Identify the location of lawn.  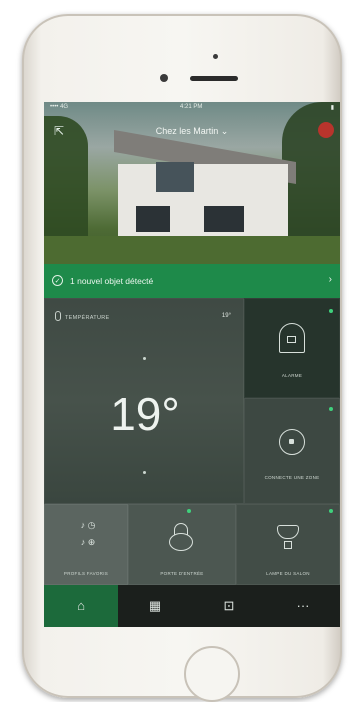
(192, 250).